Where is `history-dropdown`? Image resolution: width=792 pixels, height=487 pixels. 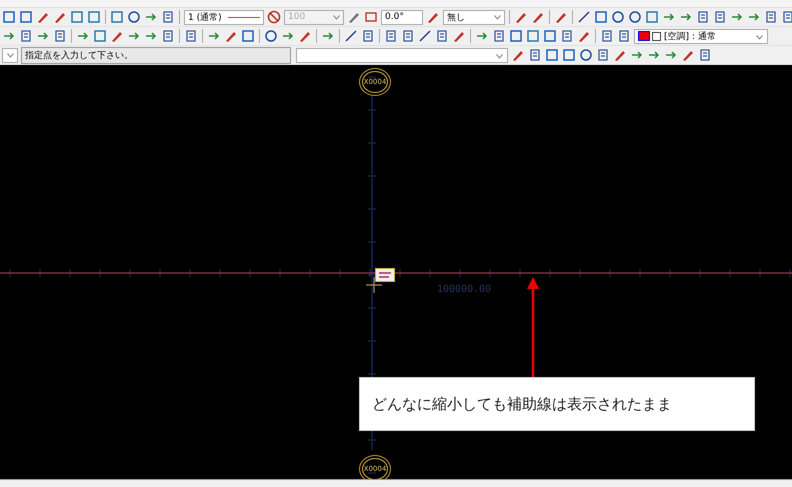 history-dropdown is located at coordinates (10, 55).